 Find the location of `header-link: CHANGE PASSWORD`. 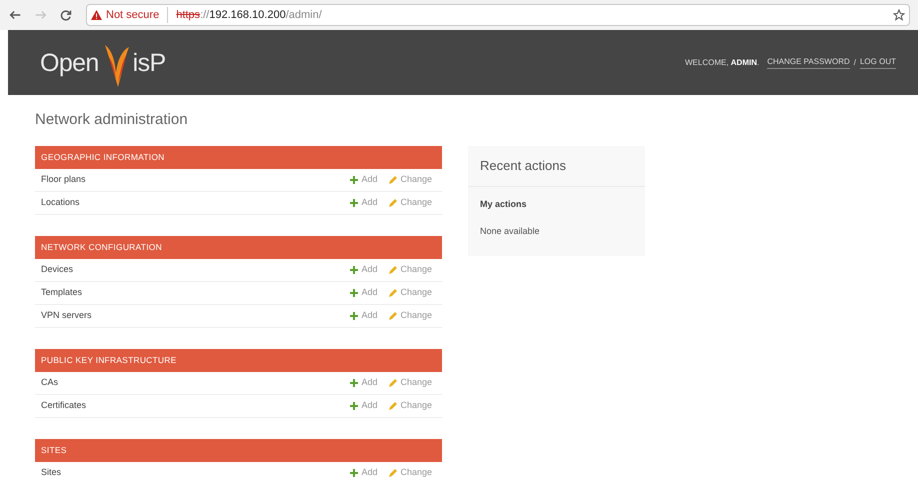

header-link: CHANGE PASSWORD is located at coordinates (808, 62).